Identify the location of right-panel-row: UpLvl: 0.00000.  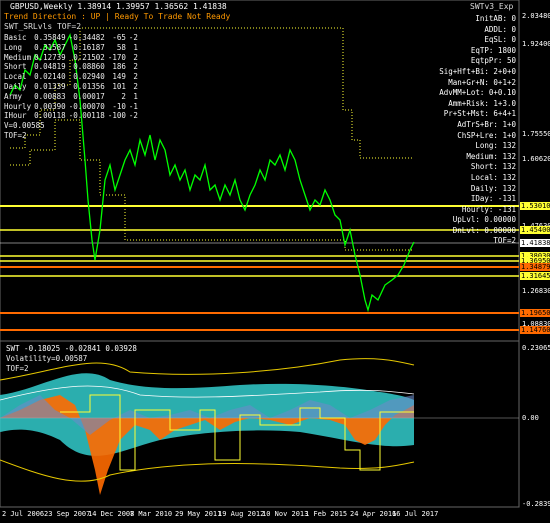
(464, 220).